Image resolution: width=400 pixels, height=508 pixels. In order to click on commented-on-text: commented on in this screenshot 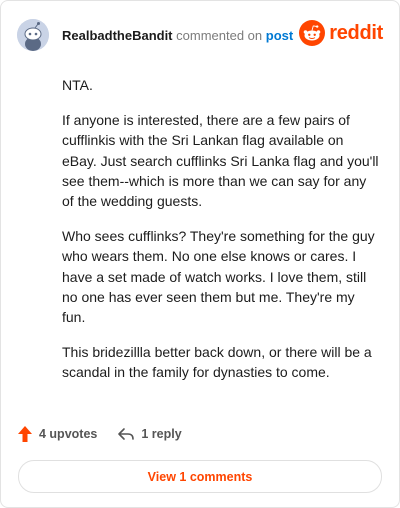, I will do `click(219, 35)`.